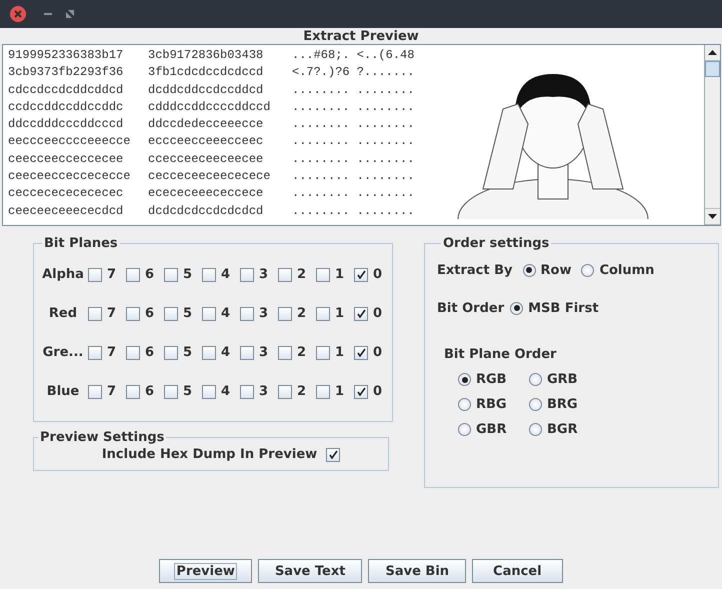 The image size is (722, 589). What do you see at coordinates (205, 571) in the screenshot?
I see `dialog-button: Preview` at bounding box center [205, 571].